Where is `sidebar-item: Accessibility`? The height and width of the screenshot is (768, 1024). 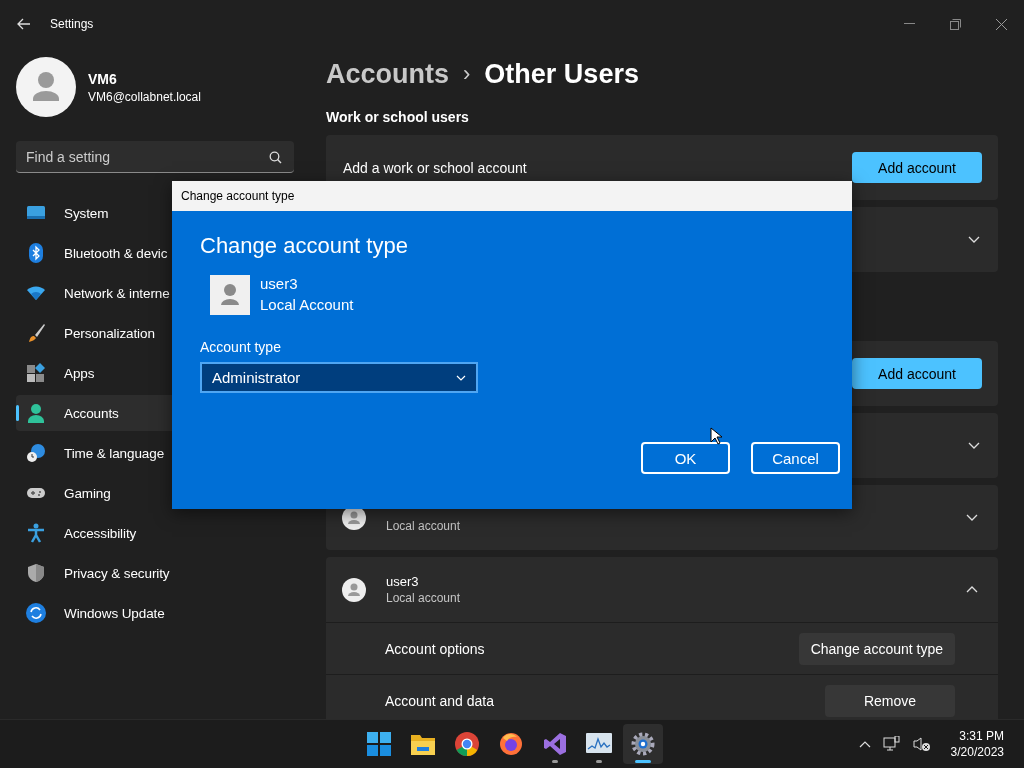 sidebar-item: Accessibility is located at coordinates (155, 533).